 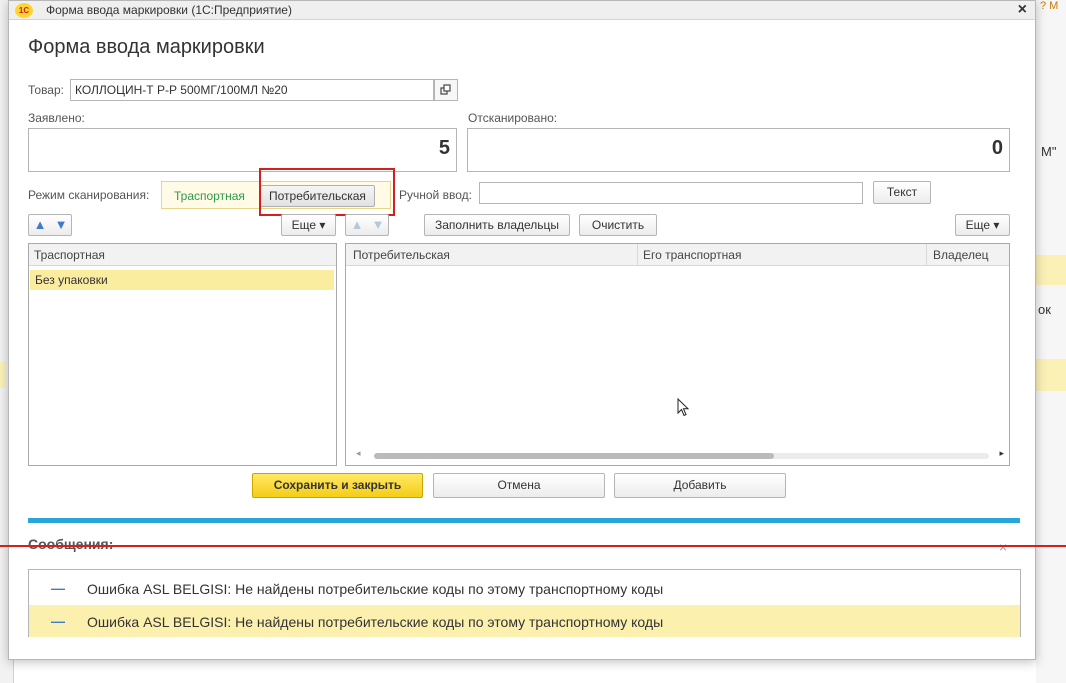 I want to click on background-text-fragment: M", so click(x=1049, y=151).